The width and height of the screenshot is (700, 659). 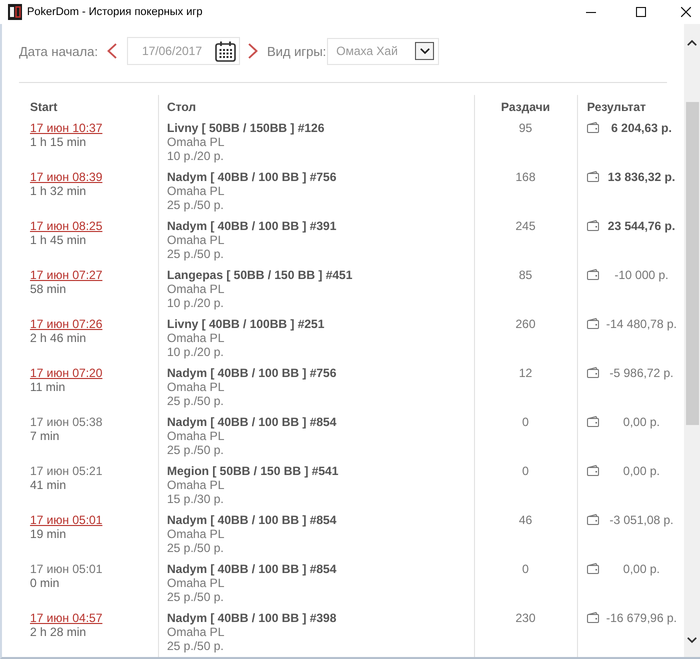 I want to click on hands-count: 168, so click(x=525, y=177).